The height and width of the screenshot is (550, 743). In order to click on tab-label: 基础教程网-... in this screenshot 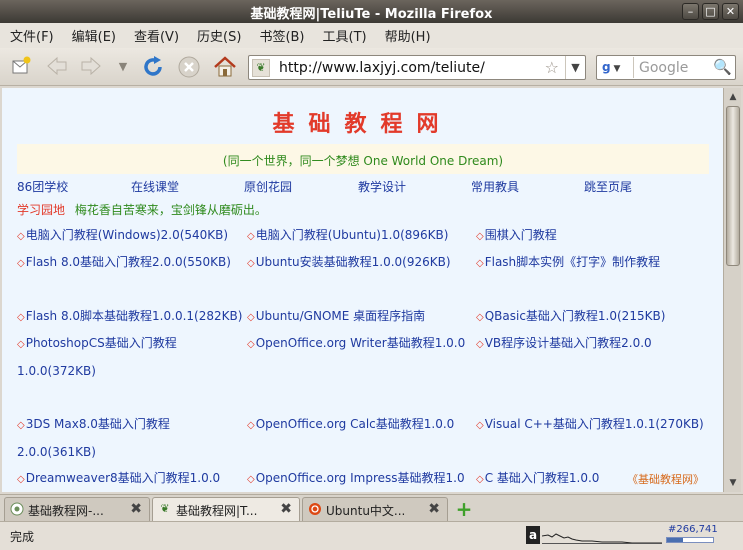, I will do `click(66, 511)`.